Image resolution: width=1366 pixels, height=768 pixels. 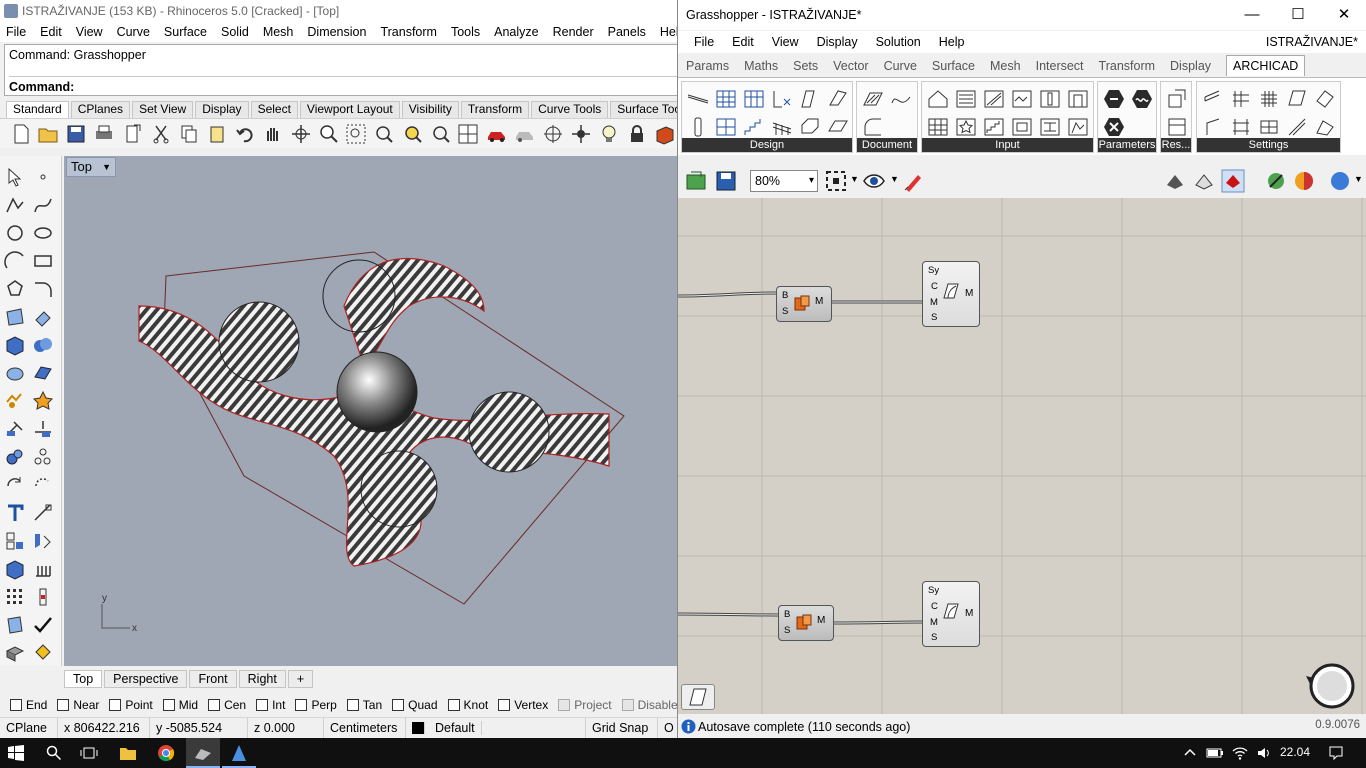 I want to click on mesh-plane-icon, so click(x=43, y=373).